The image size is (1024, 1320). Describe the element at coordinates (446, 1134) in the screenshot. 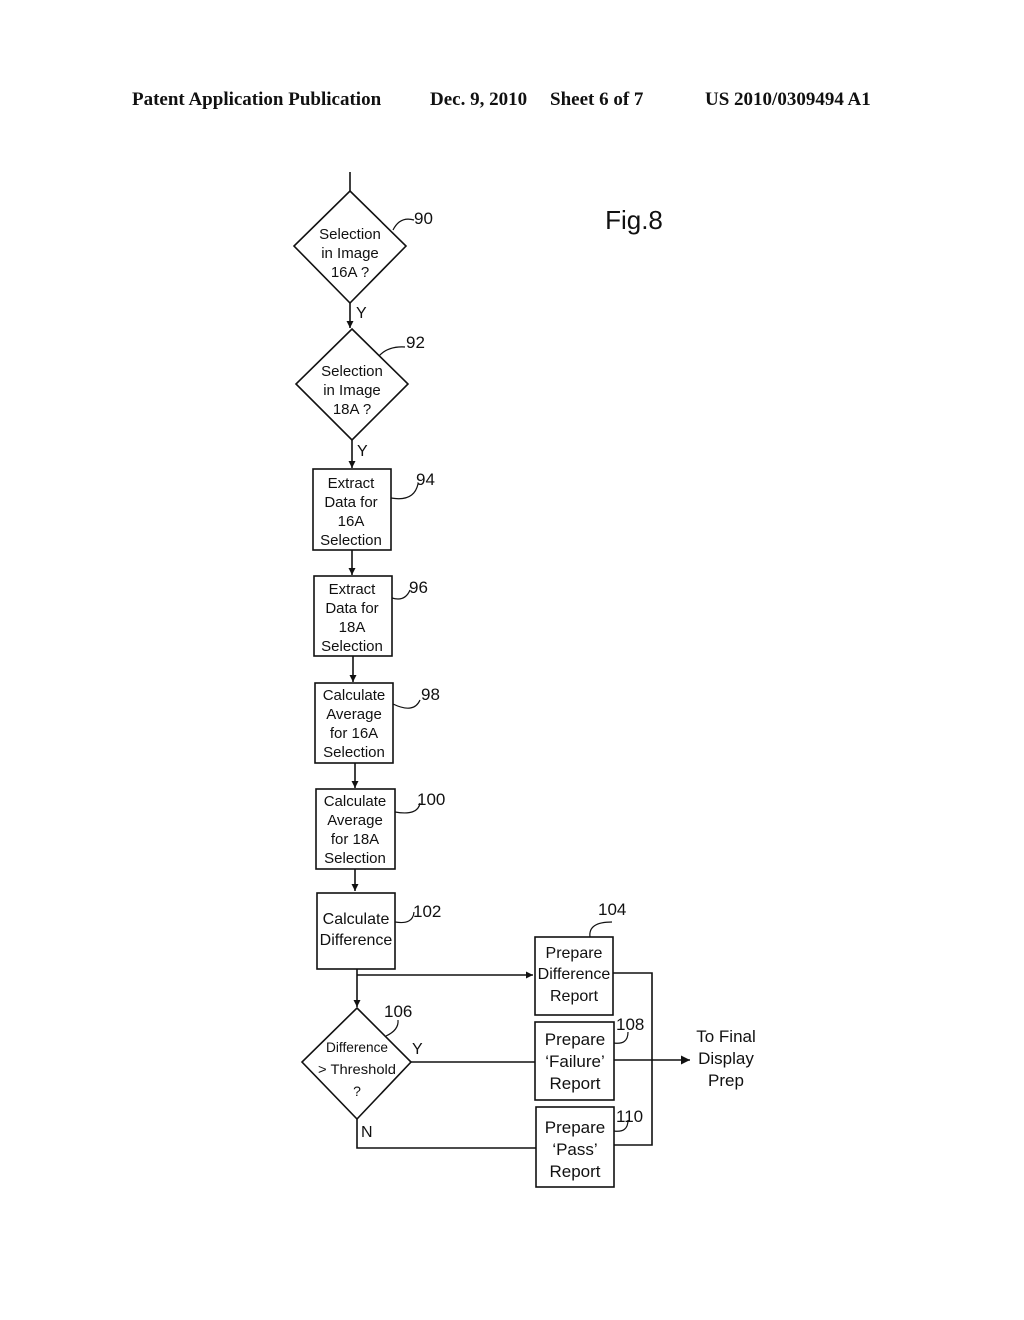

I see `edge-106-110-no` at that location.